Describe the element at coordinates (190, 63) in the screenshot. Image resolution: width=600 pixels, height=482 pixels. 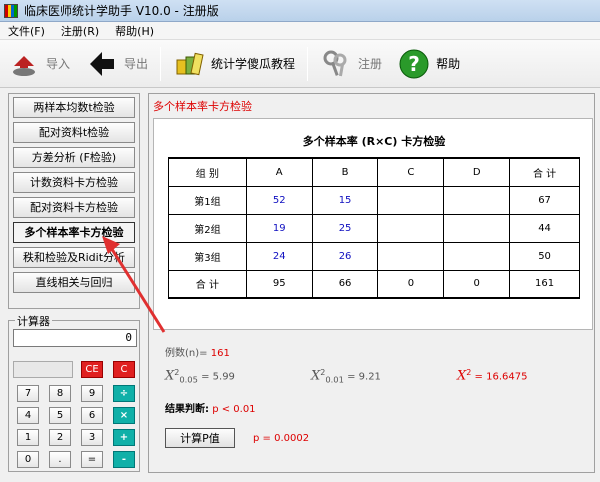
I see `books-icon` at that location.